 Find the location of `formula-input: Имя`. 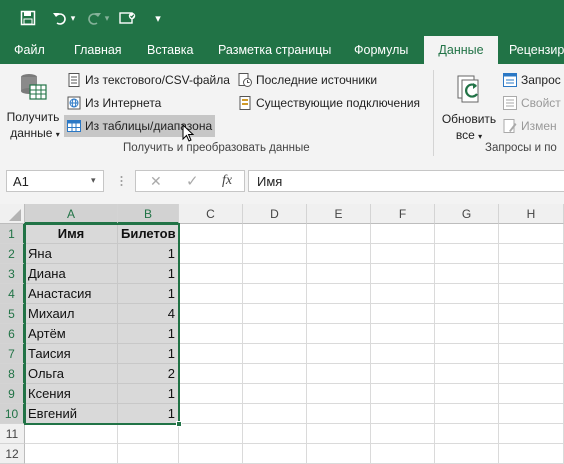

formula-input: Имя is located at coordinates (406, 181).